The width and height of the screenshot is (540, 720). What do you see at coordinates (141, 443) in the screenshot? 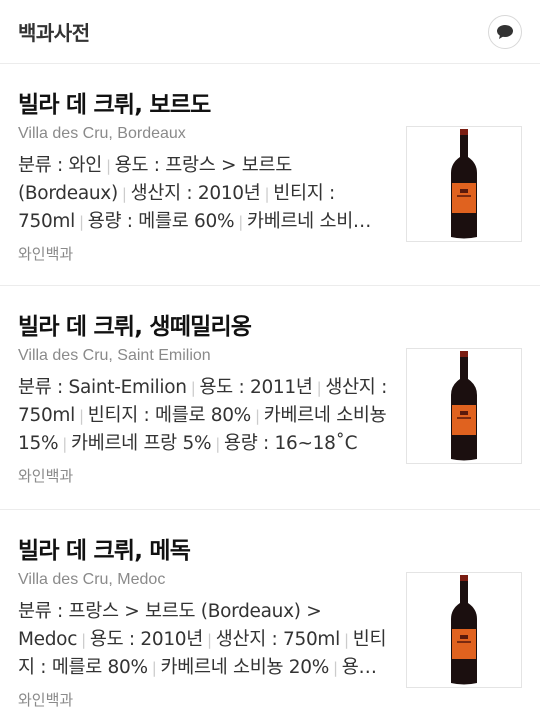
I see `entry-field: 카베르네 프랑 5%` at bounding box center [141, 443].